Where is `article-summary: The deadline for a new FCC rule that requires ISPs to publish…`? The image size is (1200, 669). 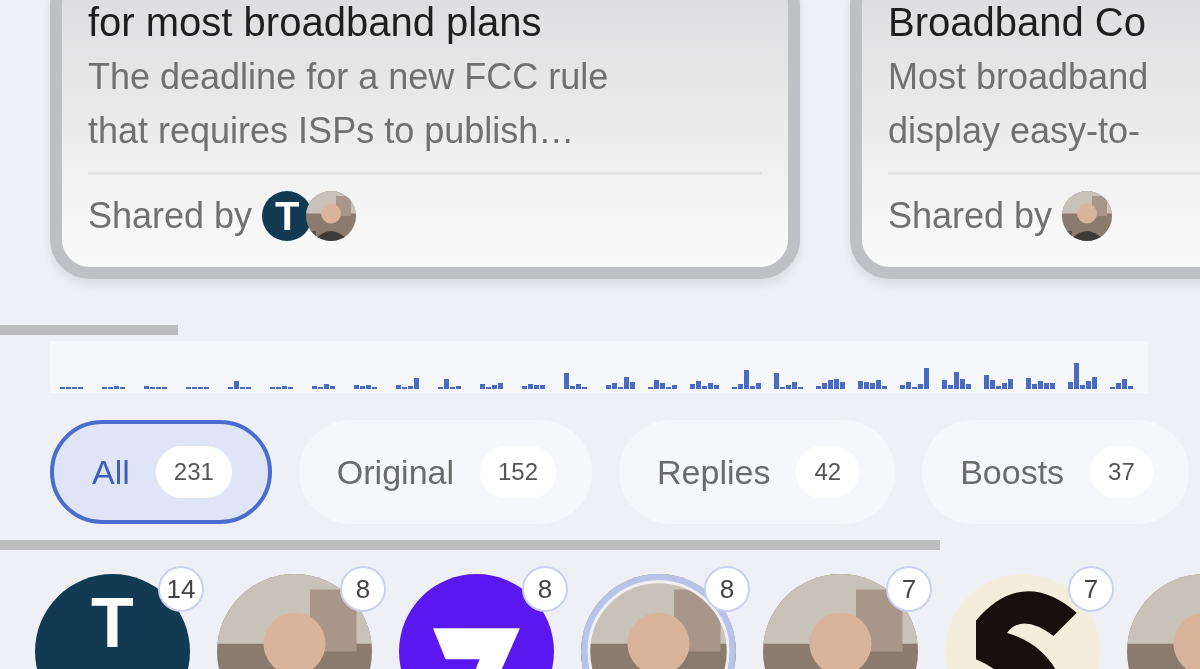 article-summary: The deadline for a new FCC rule that requires ISPs to publish… is located at coordinates (349, 104).